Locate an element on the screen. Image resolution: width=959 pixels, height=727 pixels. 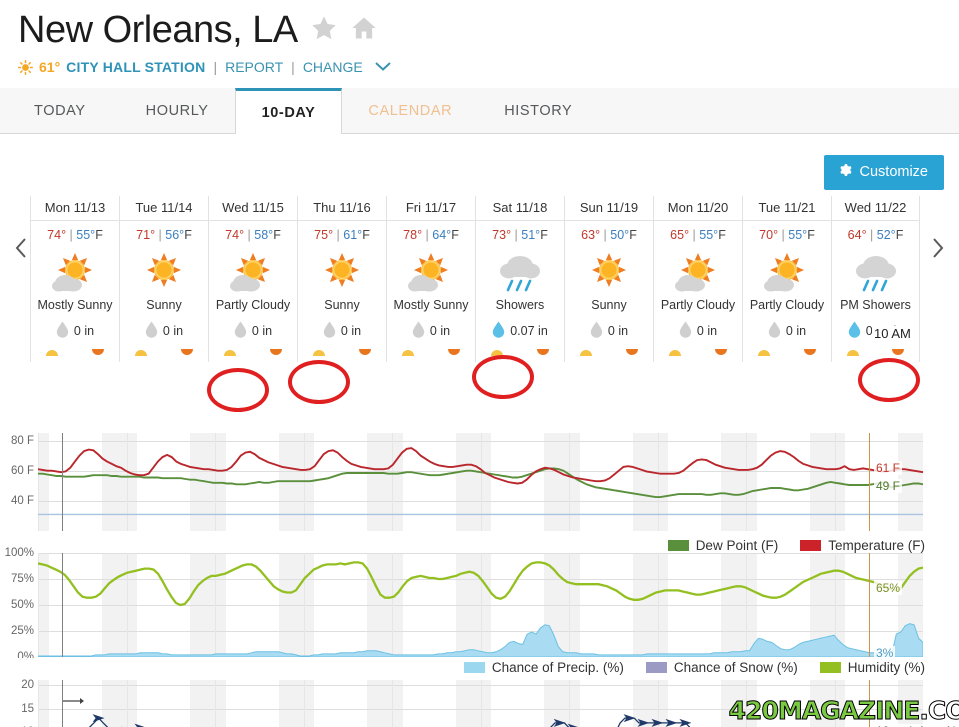
day-card: Tue 11/21 70° | 55°F Partly Cloudy 0 in is located at coordinates (786, 279).